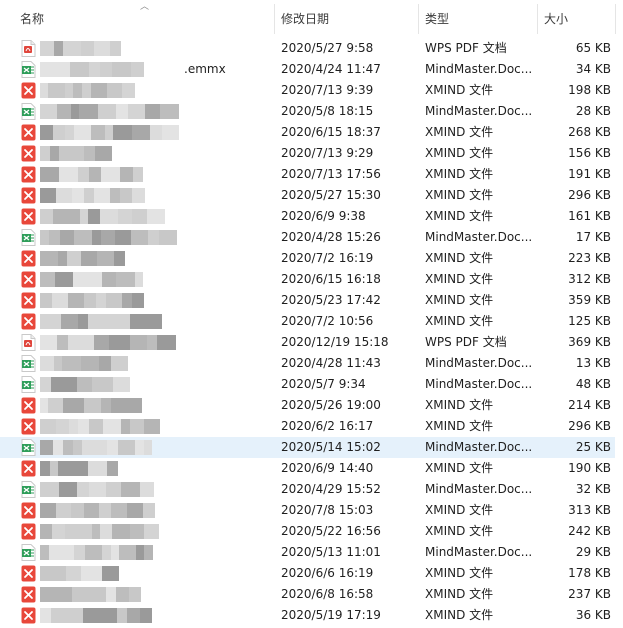 The width and height of the screenshot is (623, 628). What do you see at coordinates (589, 405) in the screenshot?
I see `file-size: 214 KB` at bounding box center [589, 405].